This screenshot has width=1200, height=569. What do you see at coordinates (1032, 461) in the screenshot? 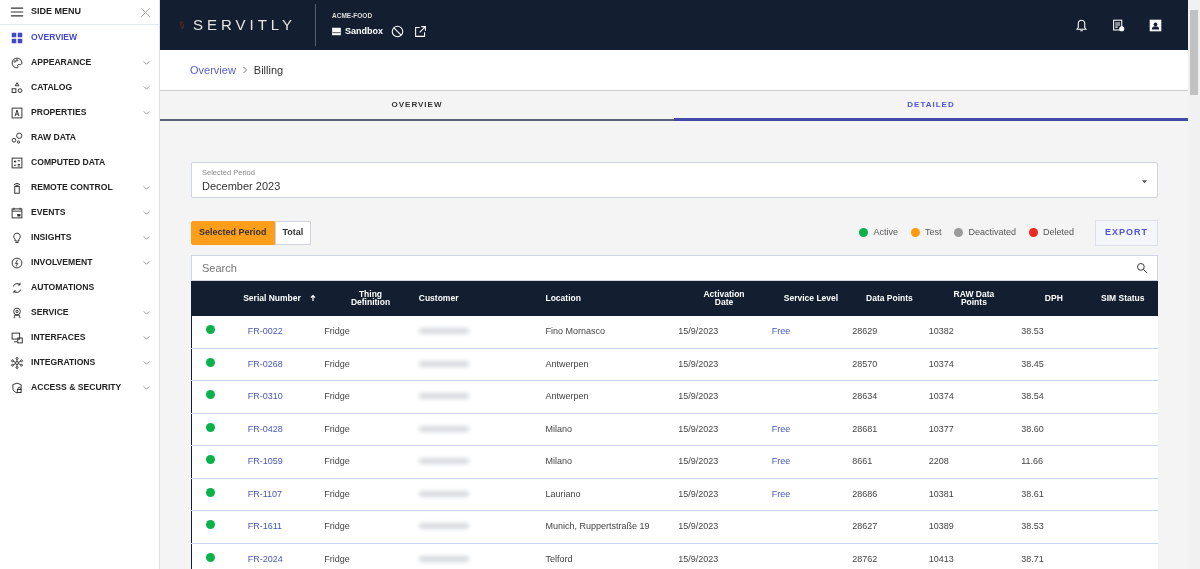
I see `table-cell: 11.66` at bounding box center [1032, 461].